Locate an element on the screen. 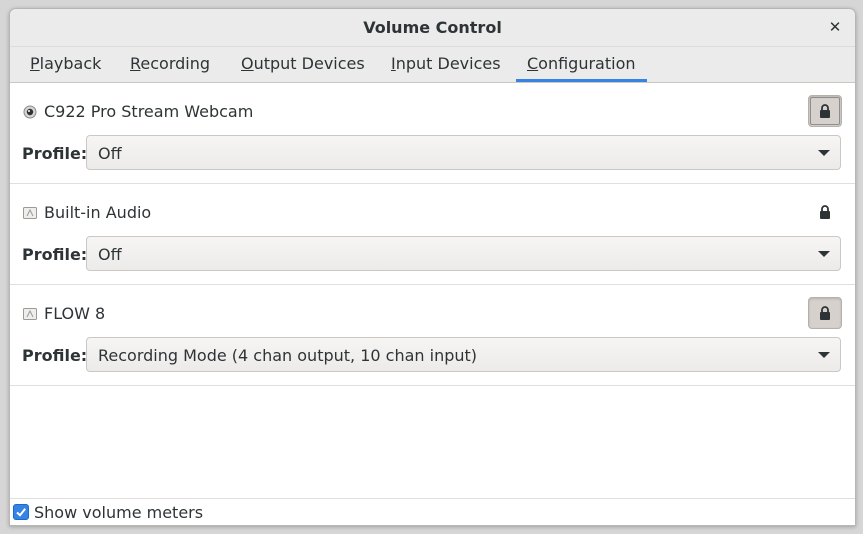 This screenshot has height=534, width=863. footer-bar: Show volume meters is located at coordinates (432, 511).